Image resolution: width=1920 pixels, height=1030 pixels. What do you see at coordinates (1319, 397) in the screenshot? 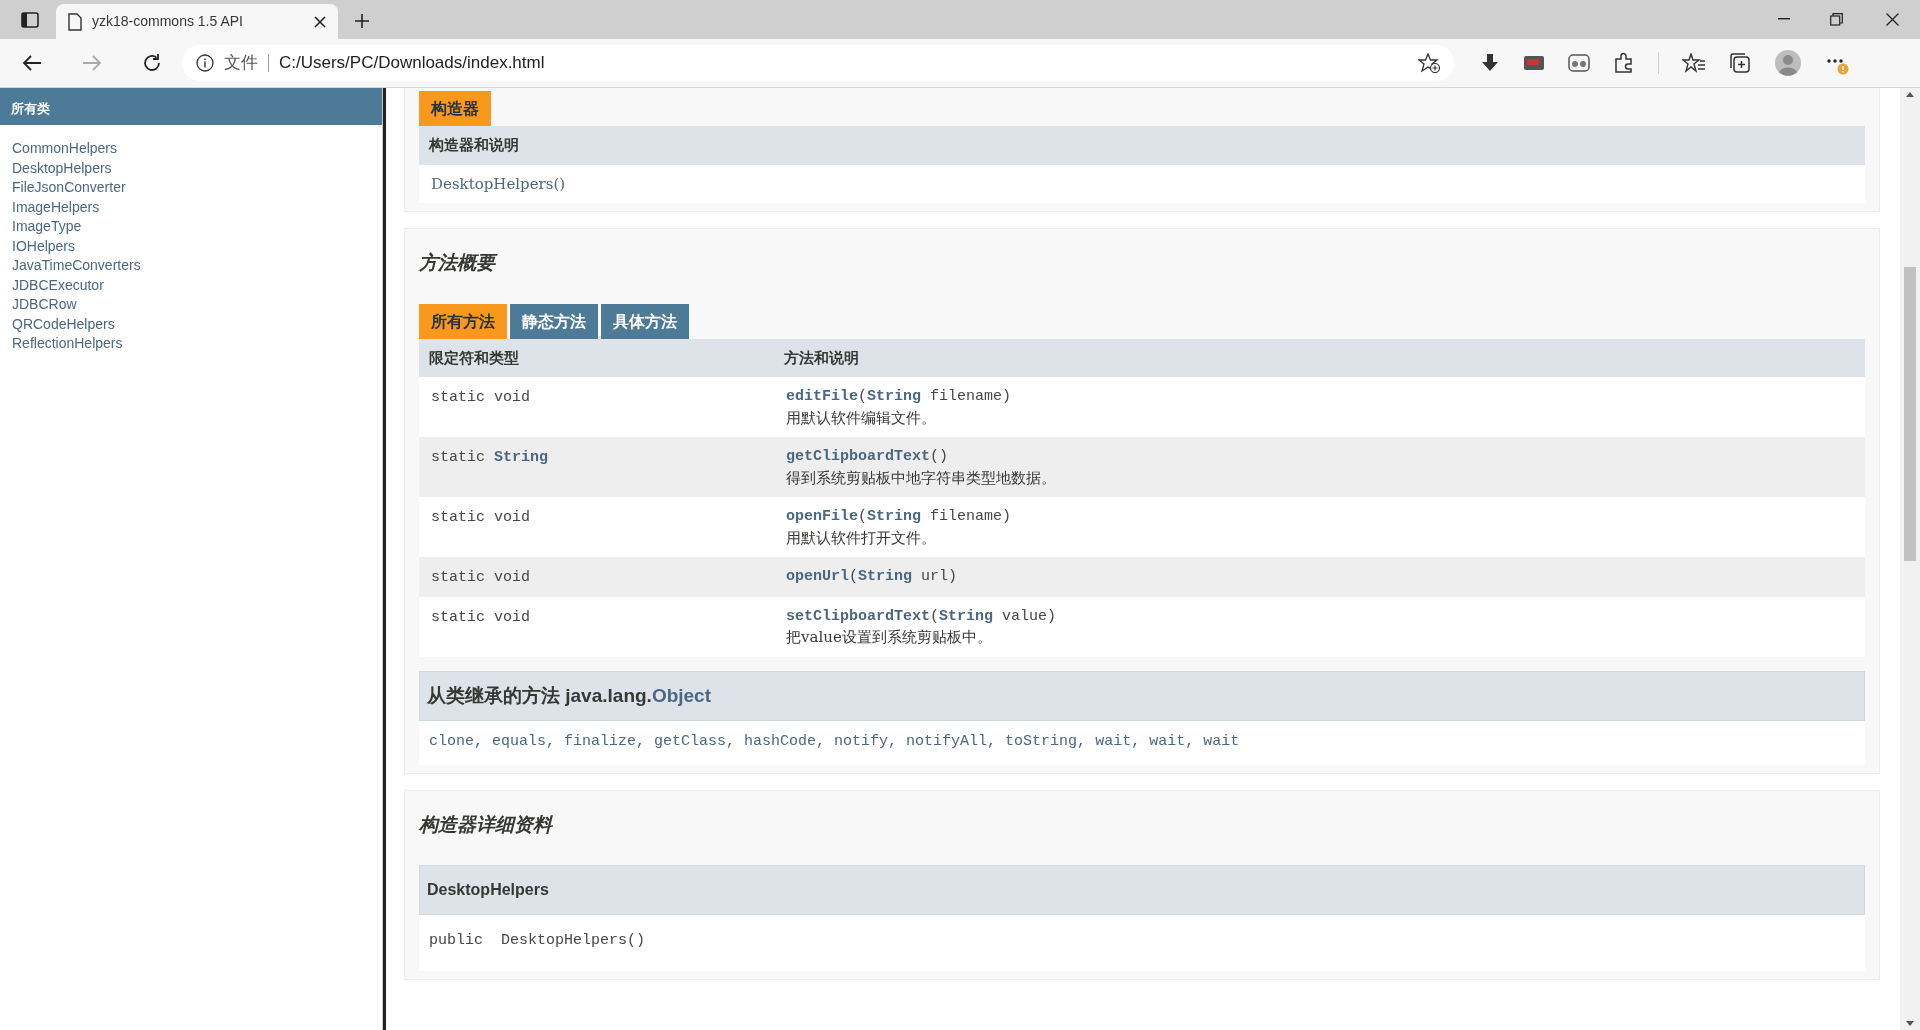
I see `method-signature: editFile(String filename)` at bounding box center [1319, 397].